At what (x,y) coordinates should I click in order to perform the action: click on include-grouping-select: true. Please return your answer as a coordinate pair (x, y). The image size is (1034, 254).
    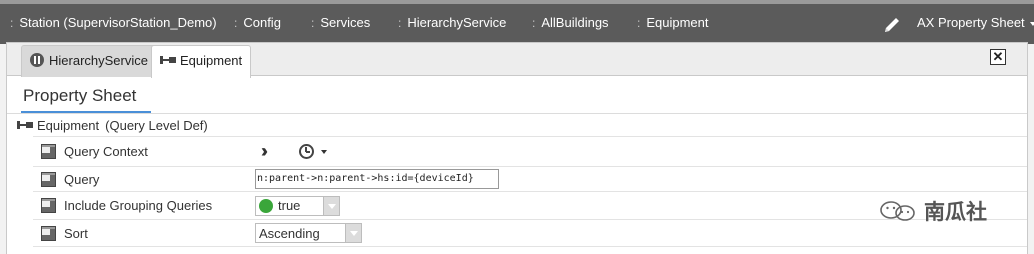
    Looking at the image, I should click on (297, 205).